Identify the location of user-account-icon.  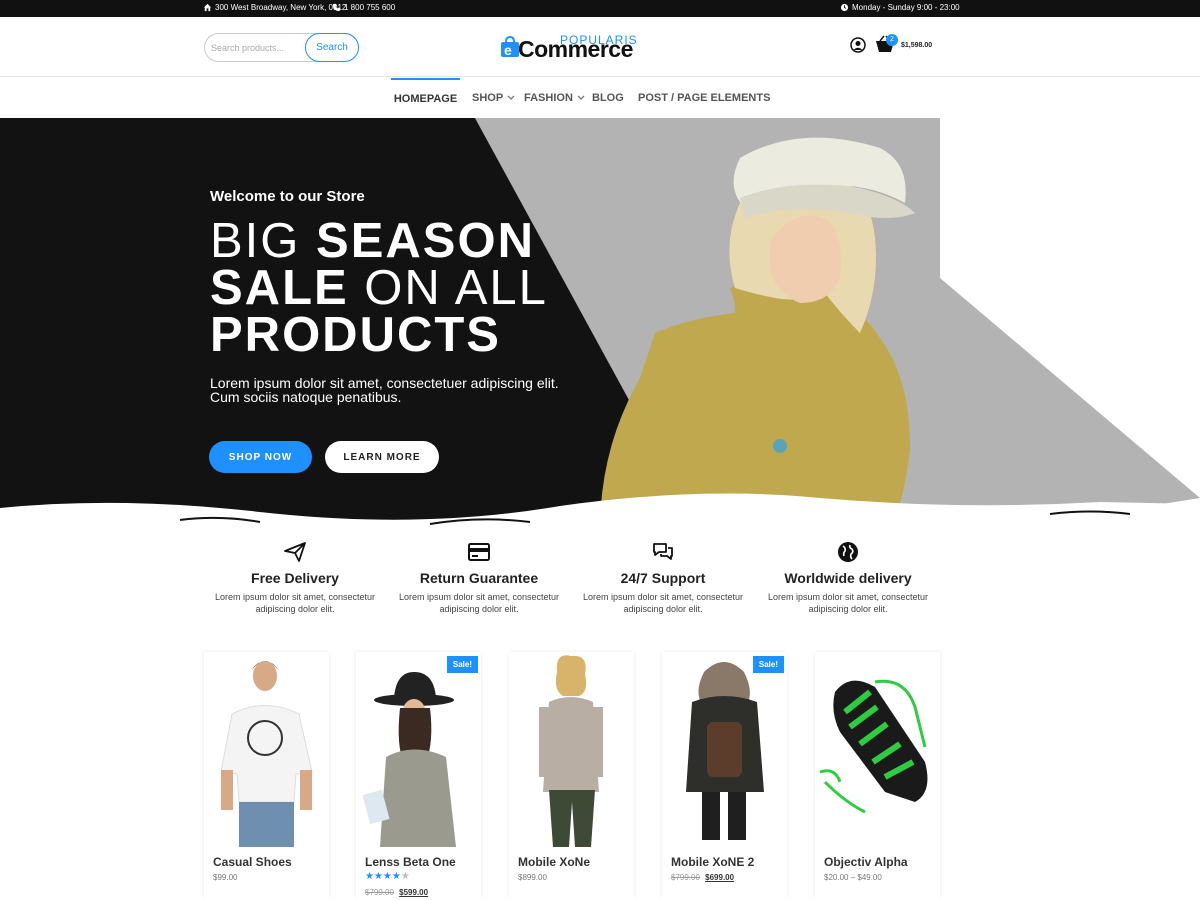
(858, 45).